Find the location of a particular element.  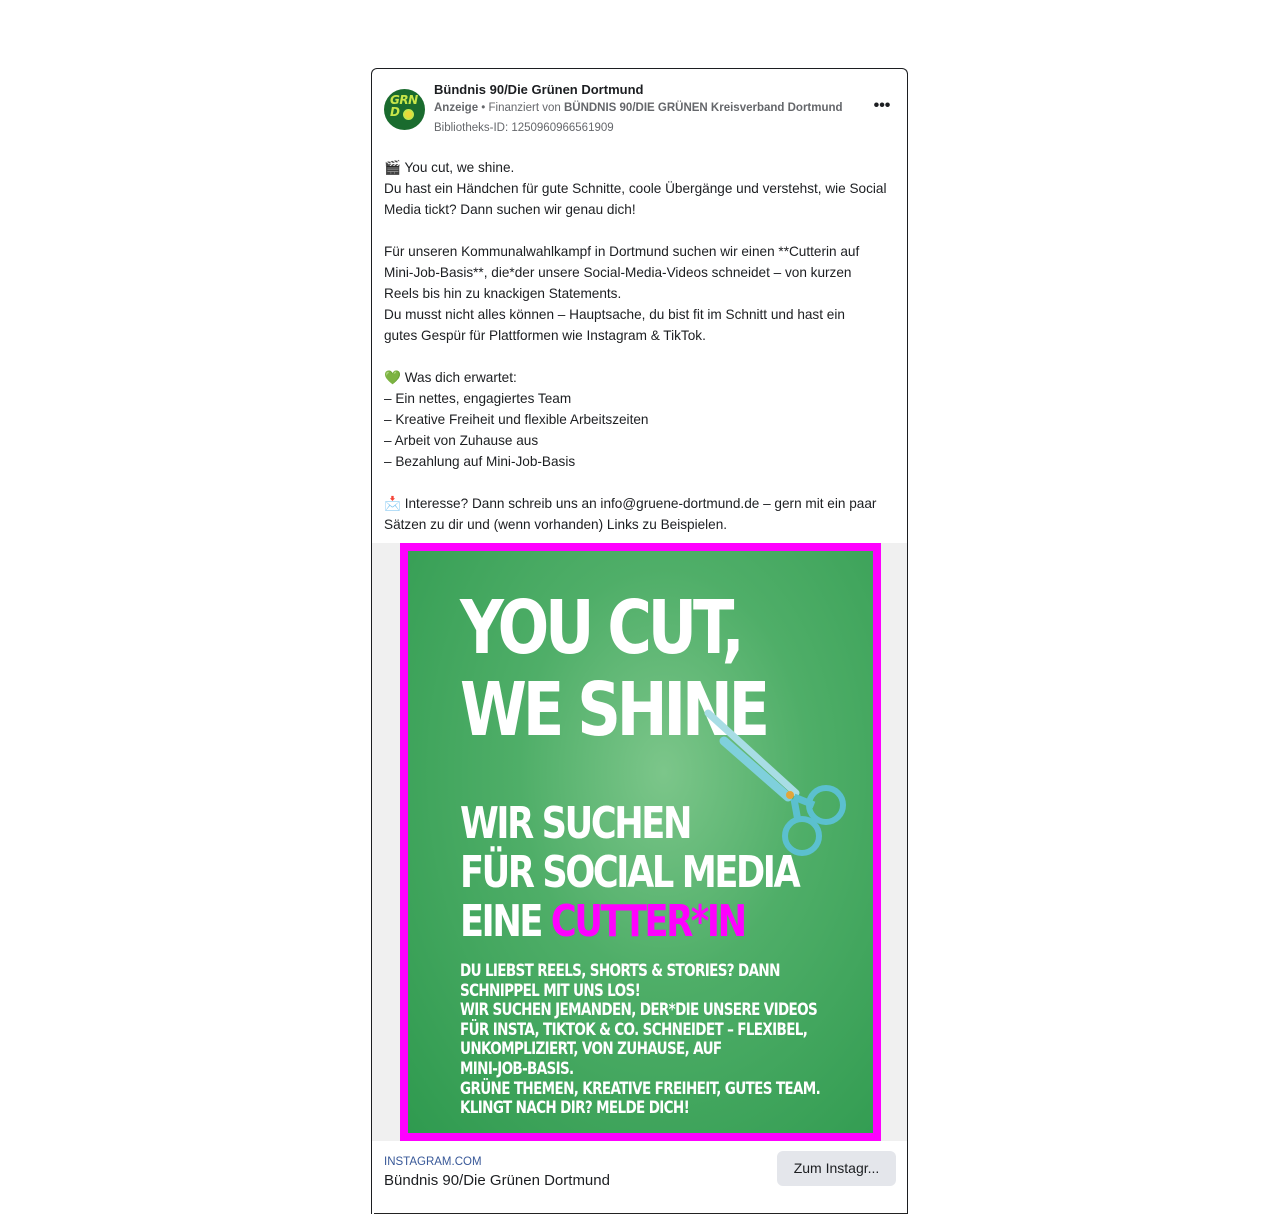

creative-body-line: UNKOMPLIZIERT, VON ZUHAUSE, AUF is located at coordinates (591, 1049).